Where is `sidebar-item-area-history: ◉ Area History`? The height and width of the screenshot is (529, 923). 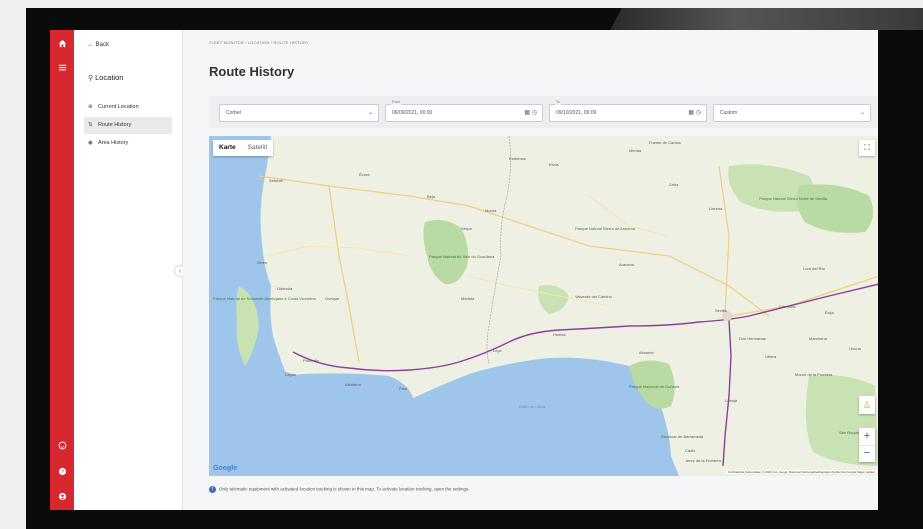 sidebar-item-area-history: ◉ Area History is located at coordinates (128, 143).